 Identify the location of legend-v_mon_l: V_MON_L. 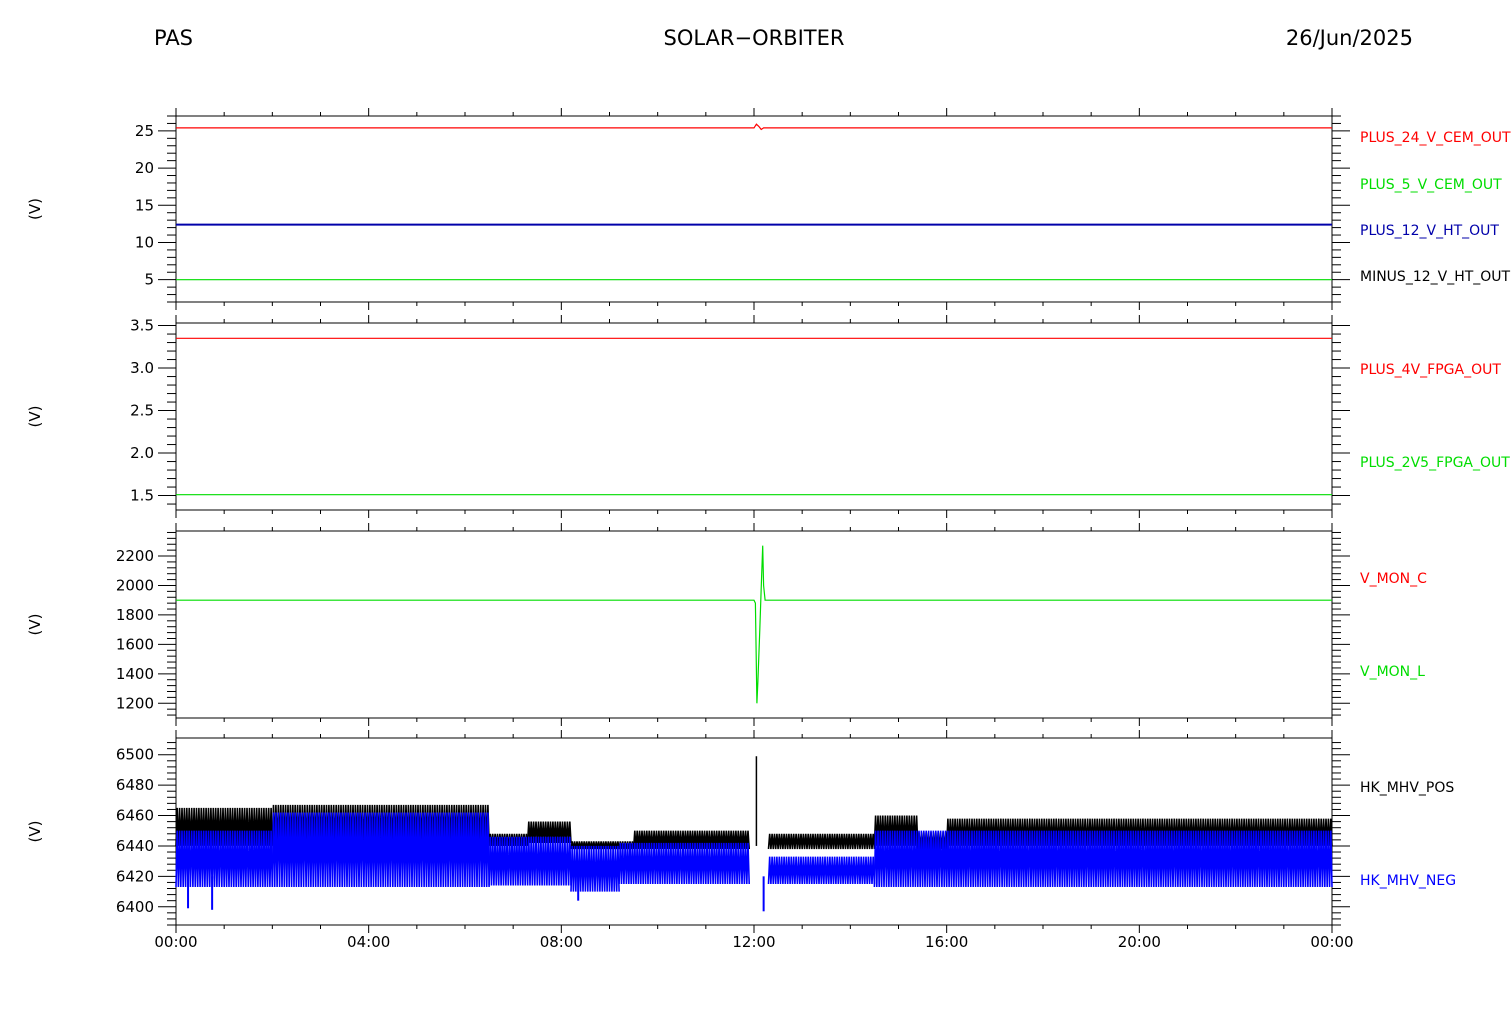
(1392, 672).